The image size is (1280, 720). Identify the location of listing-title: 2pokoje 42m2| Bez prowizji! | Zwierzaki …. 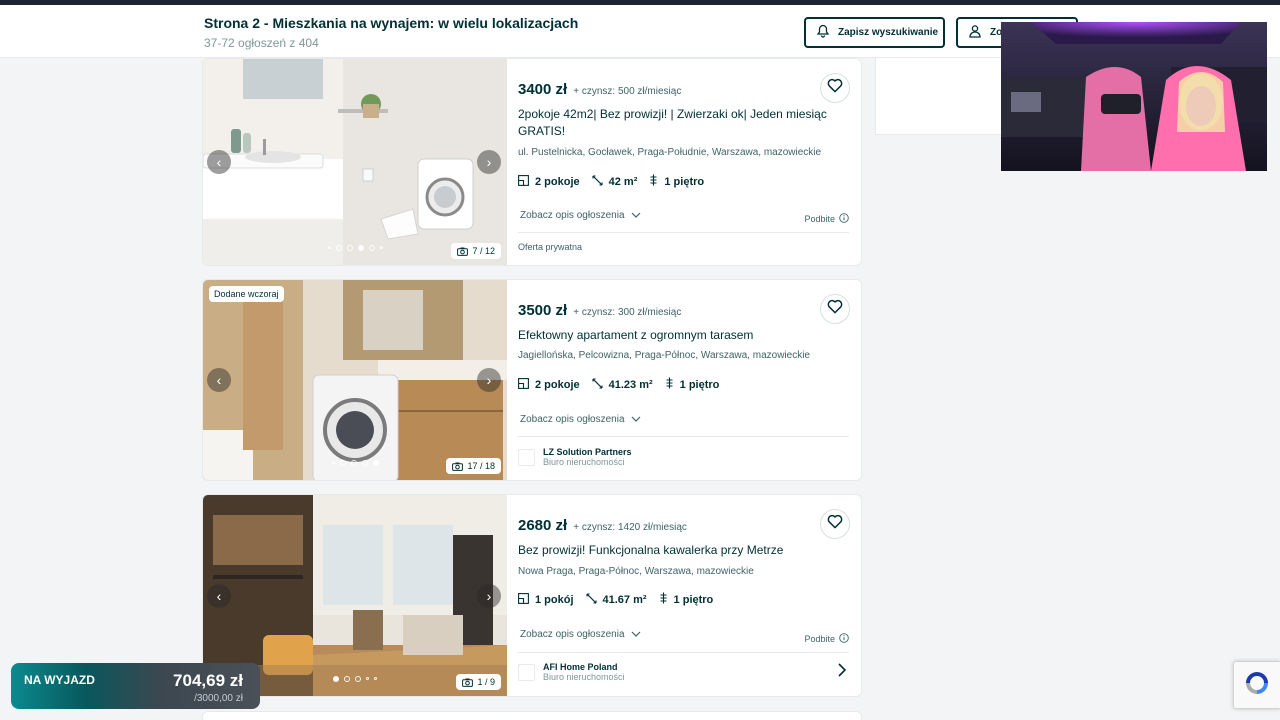
(676, 123).